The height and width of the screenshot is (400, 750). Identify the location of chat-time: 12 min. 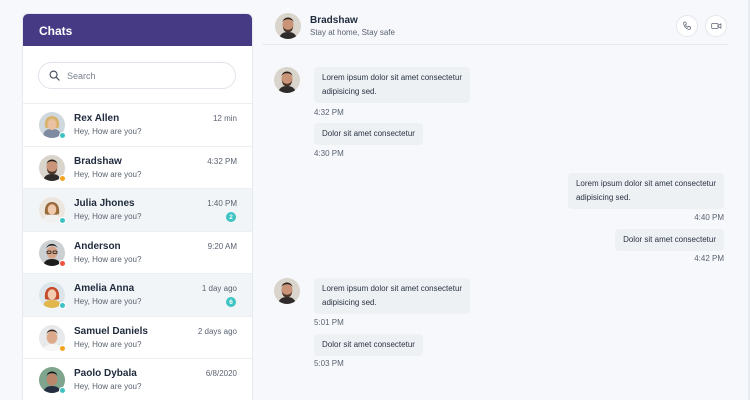
(224, 118).